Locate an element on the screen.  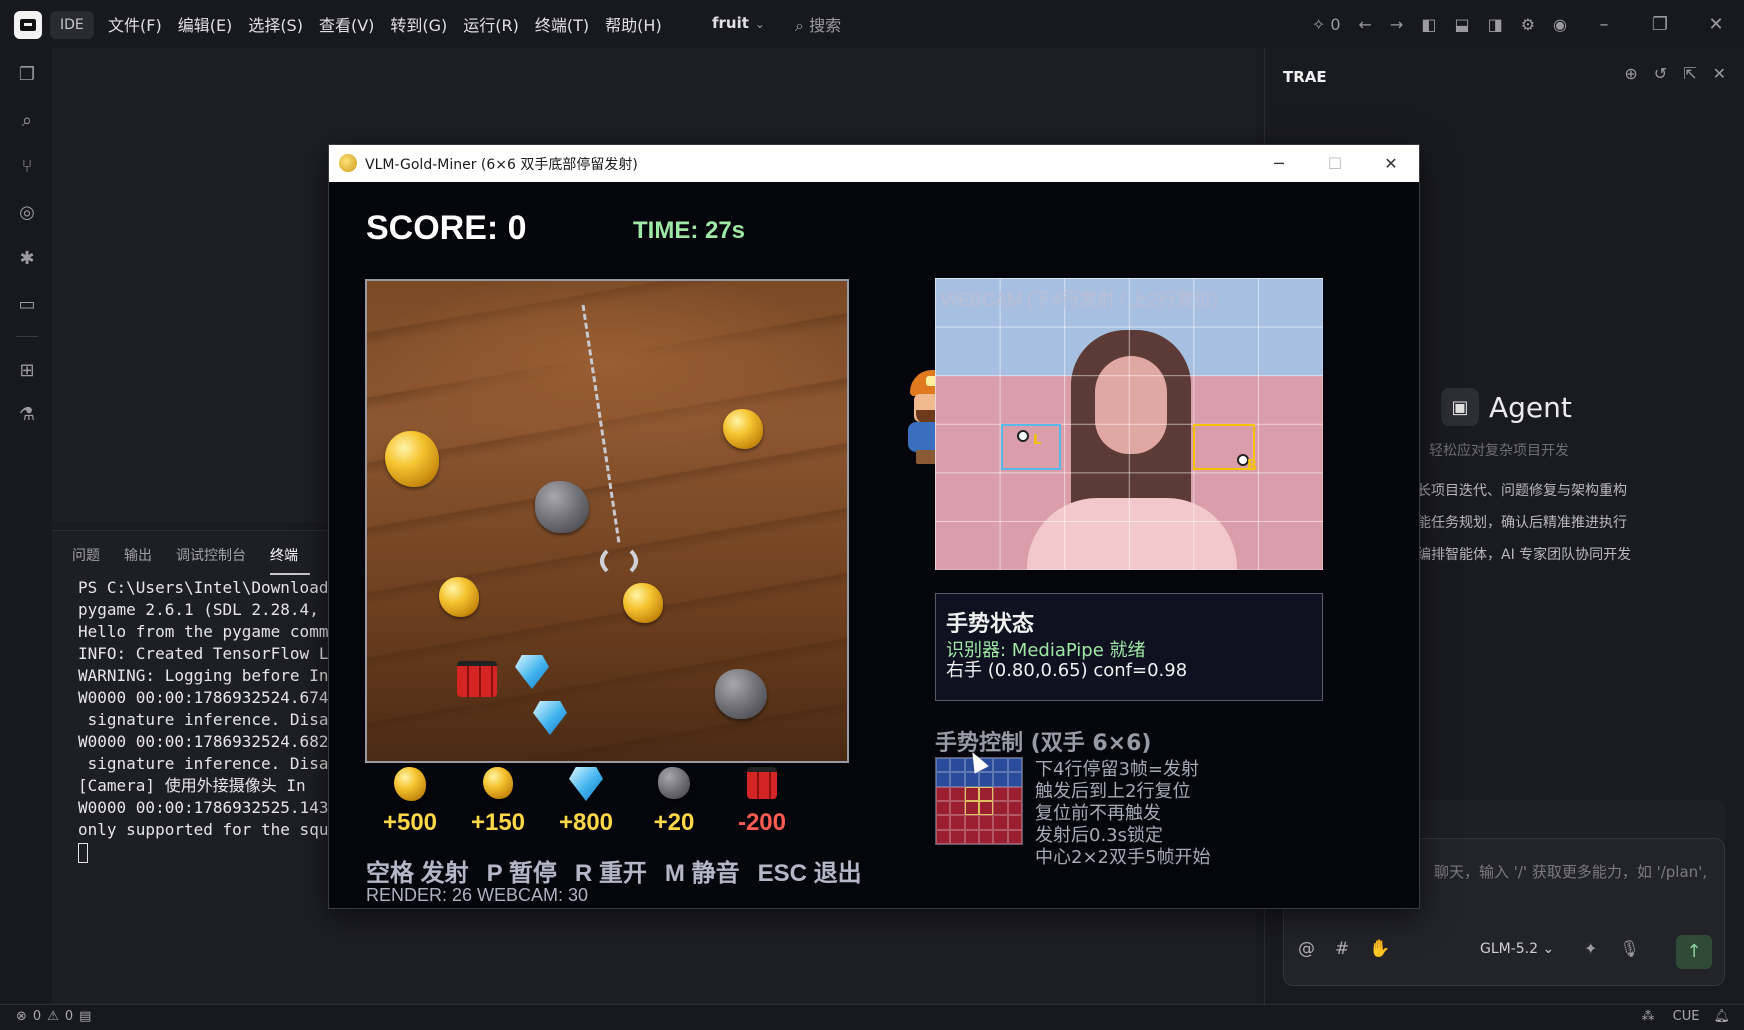
ai-sparkle-count: ✧ 0 is located at coordinates (1326, 24).